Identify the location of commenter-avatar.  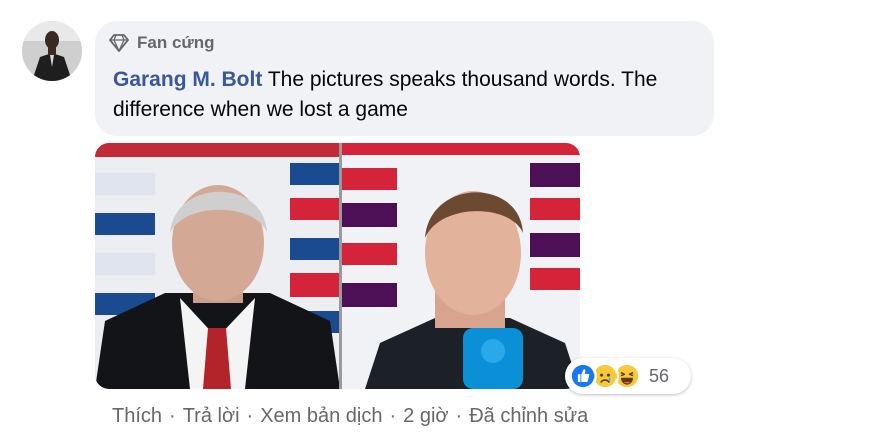
(52, 51).